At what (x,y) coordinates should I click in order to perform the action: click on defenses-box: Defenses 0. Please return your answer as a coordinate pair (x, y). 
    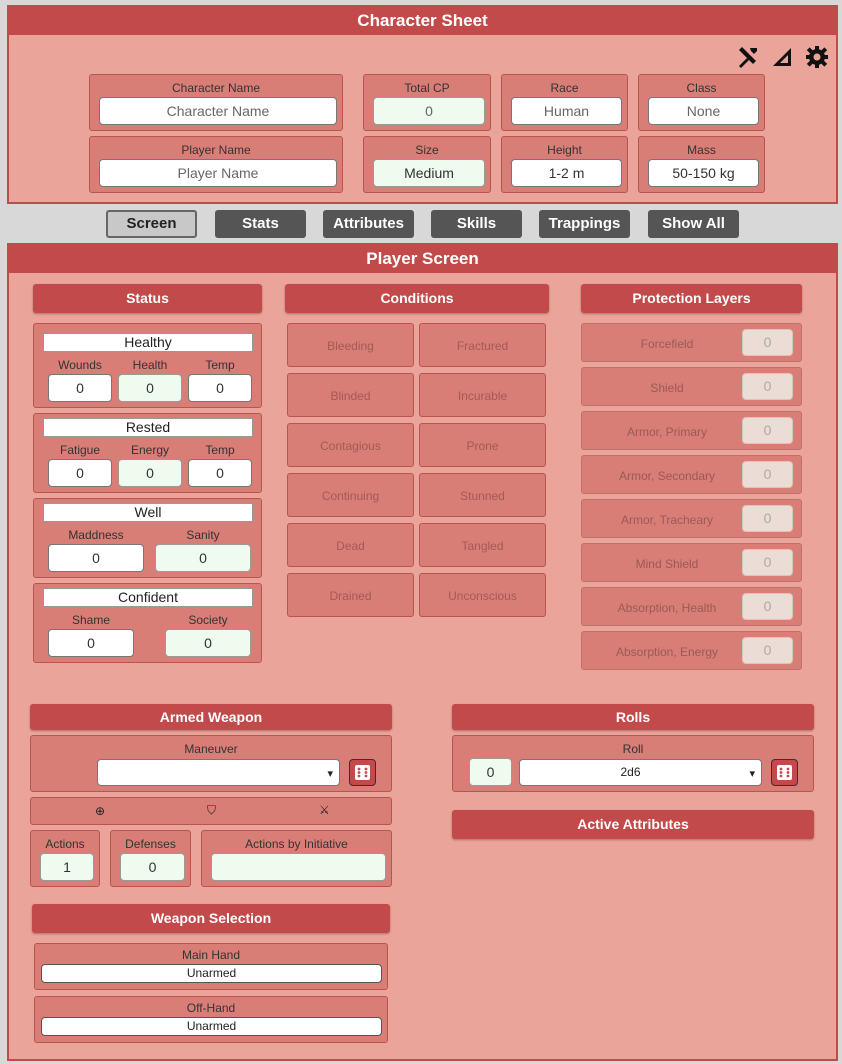
    Looking at the image, I should click on (150, 858).